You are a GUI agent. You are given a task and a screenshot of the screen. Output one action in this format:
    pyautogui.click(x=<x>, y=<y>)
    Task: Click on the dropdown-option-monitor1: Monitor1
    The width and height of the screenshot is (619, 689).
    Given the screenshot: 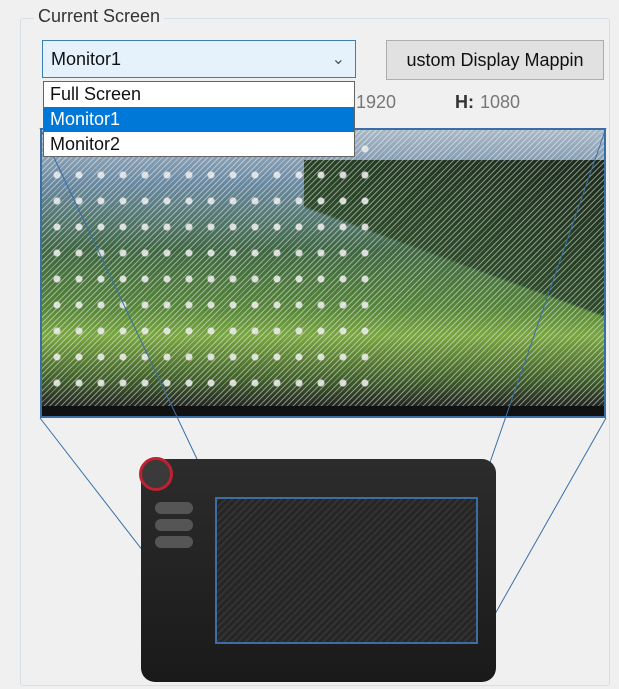 What is the action you would take?
    pyautogui.click(x=199, y=119)
    